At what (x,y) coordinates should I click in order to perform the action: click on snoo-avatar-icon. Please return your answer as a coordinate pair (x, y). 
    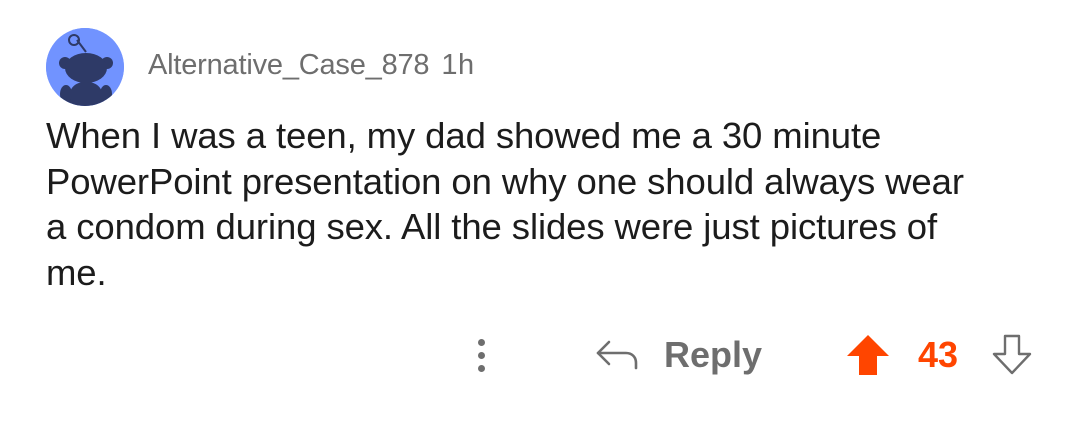
    Looking at the image, I should click on (85, 67).